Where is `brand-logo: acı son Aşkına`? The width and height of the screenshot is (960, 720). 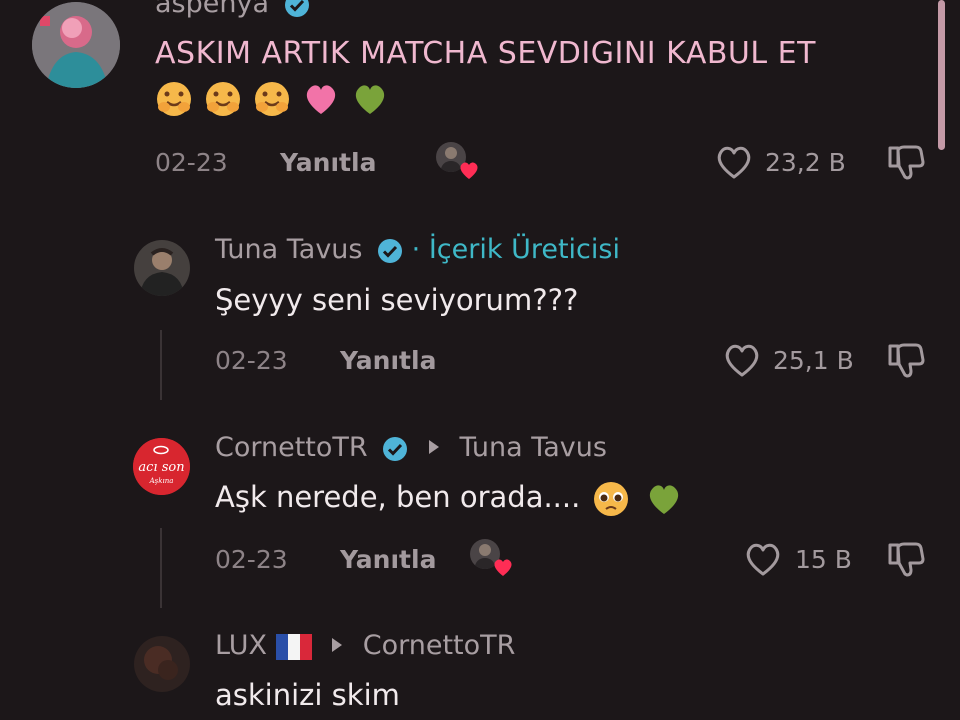 brand-logo: acı son Aşkına is located at coordinates (161, 466).